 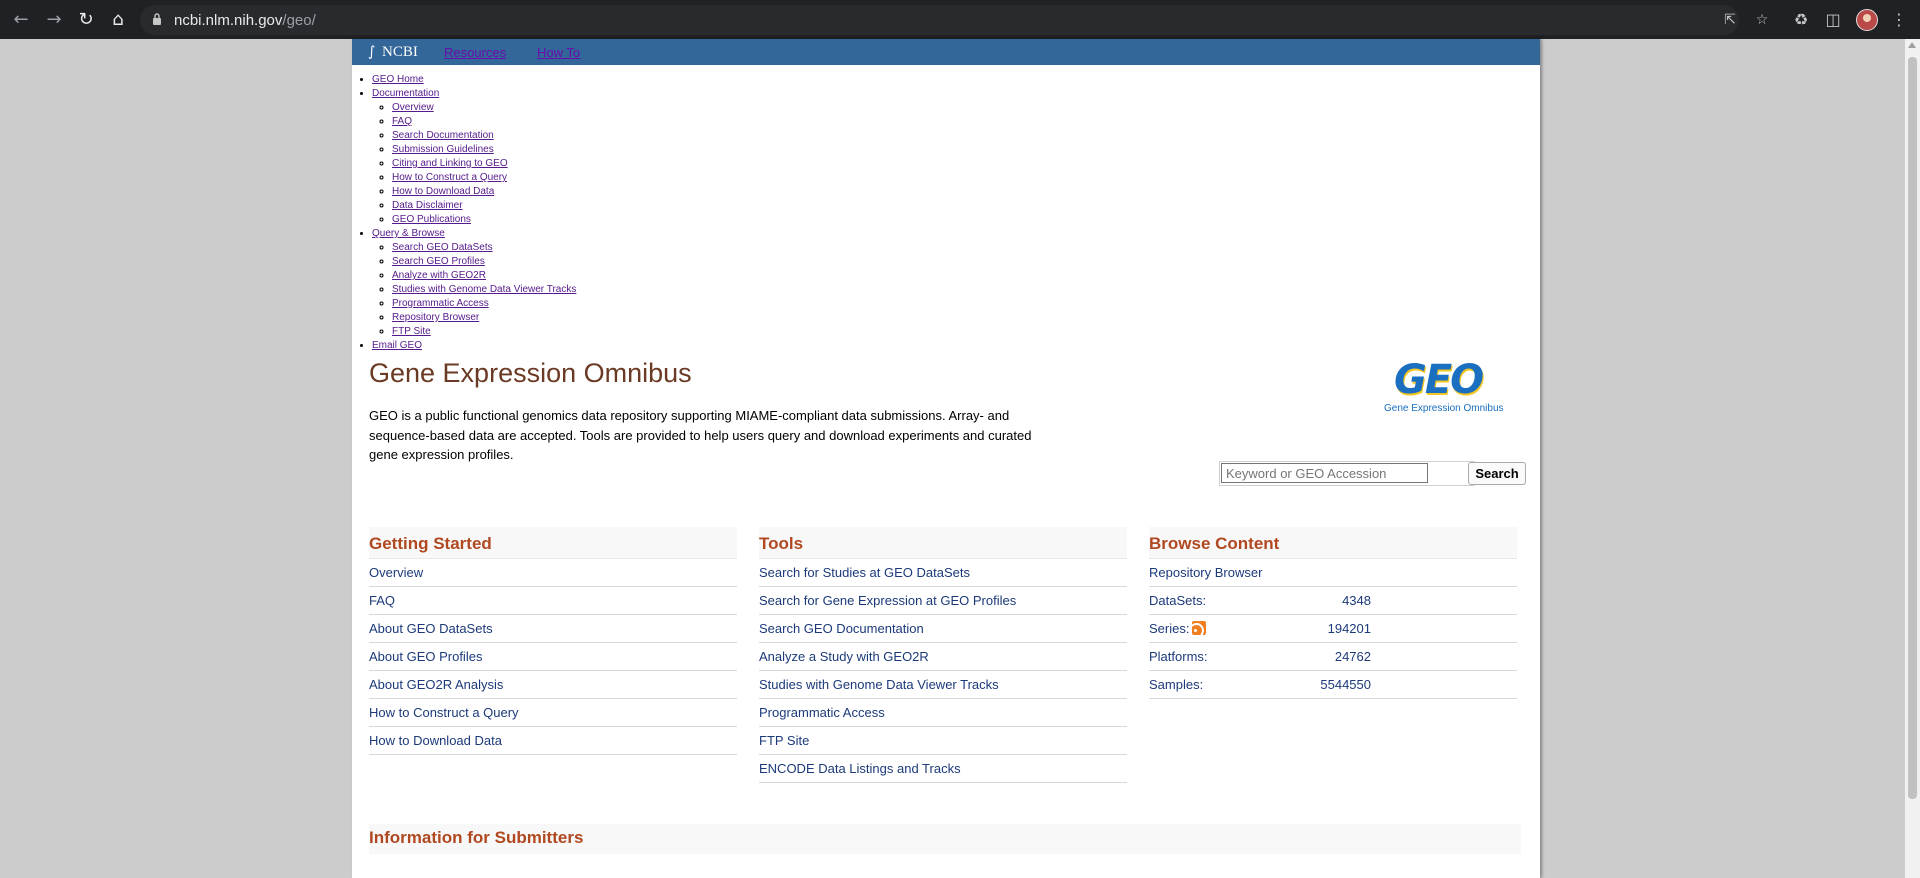 What do you see at coordinates (879, 684) in the screenshot?
I see `tools-link: Studies with Genome Data Viewer Tracks` at bounding box center [879, 684].